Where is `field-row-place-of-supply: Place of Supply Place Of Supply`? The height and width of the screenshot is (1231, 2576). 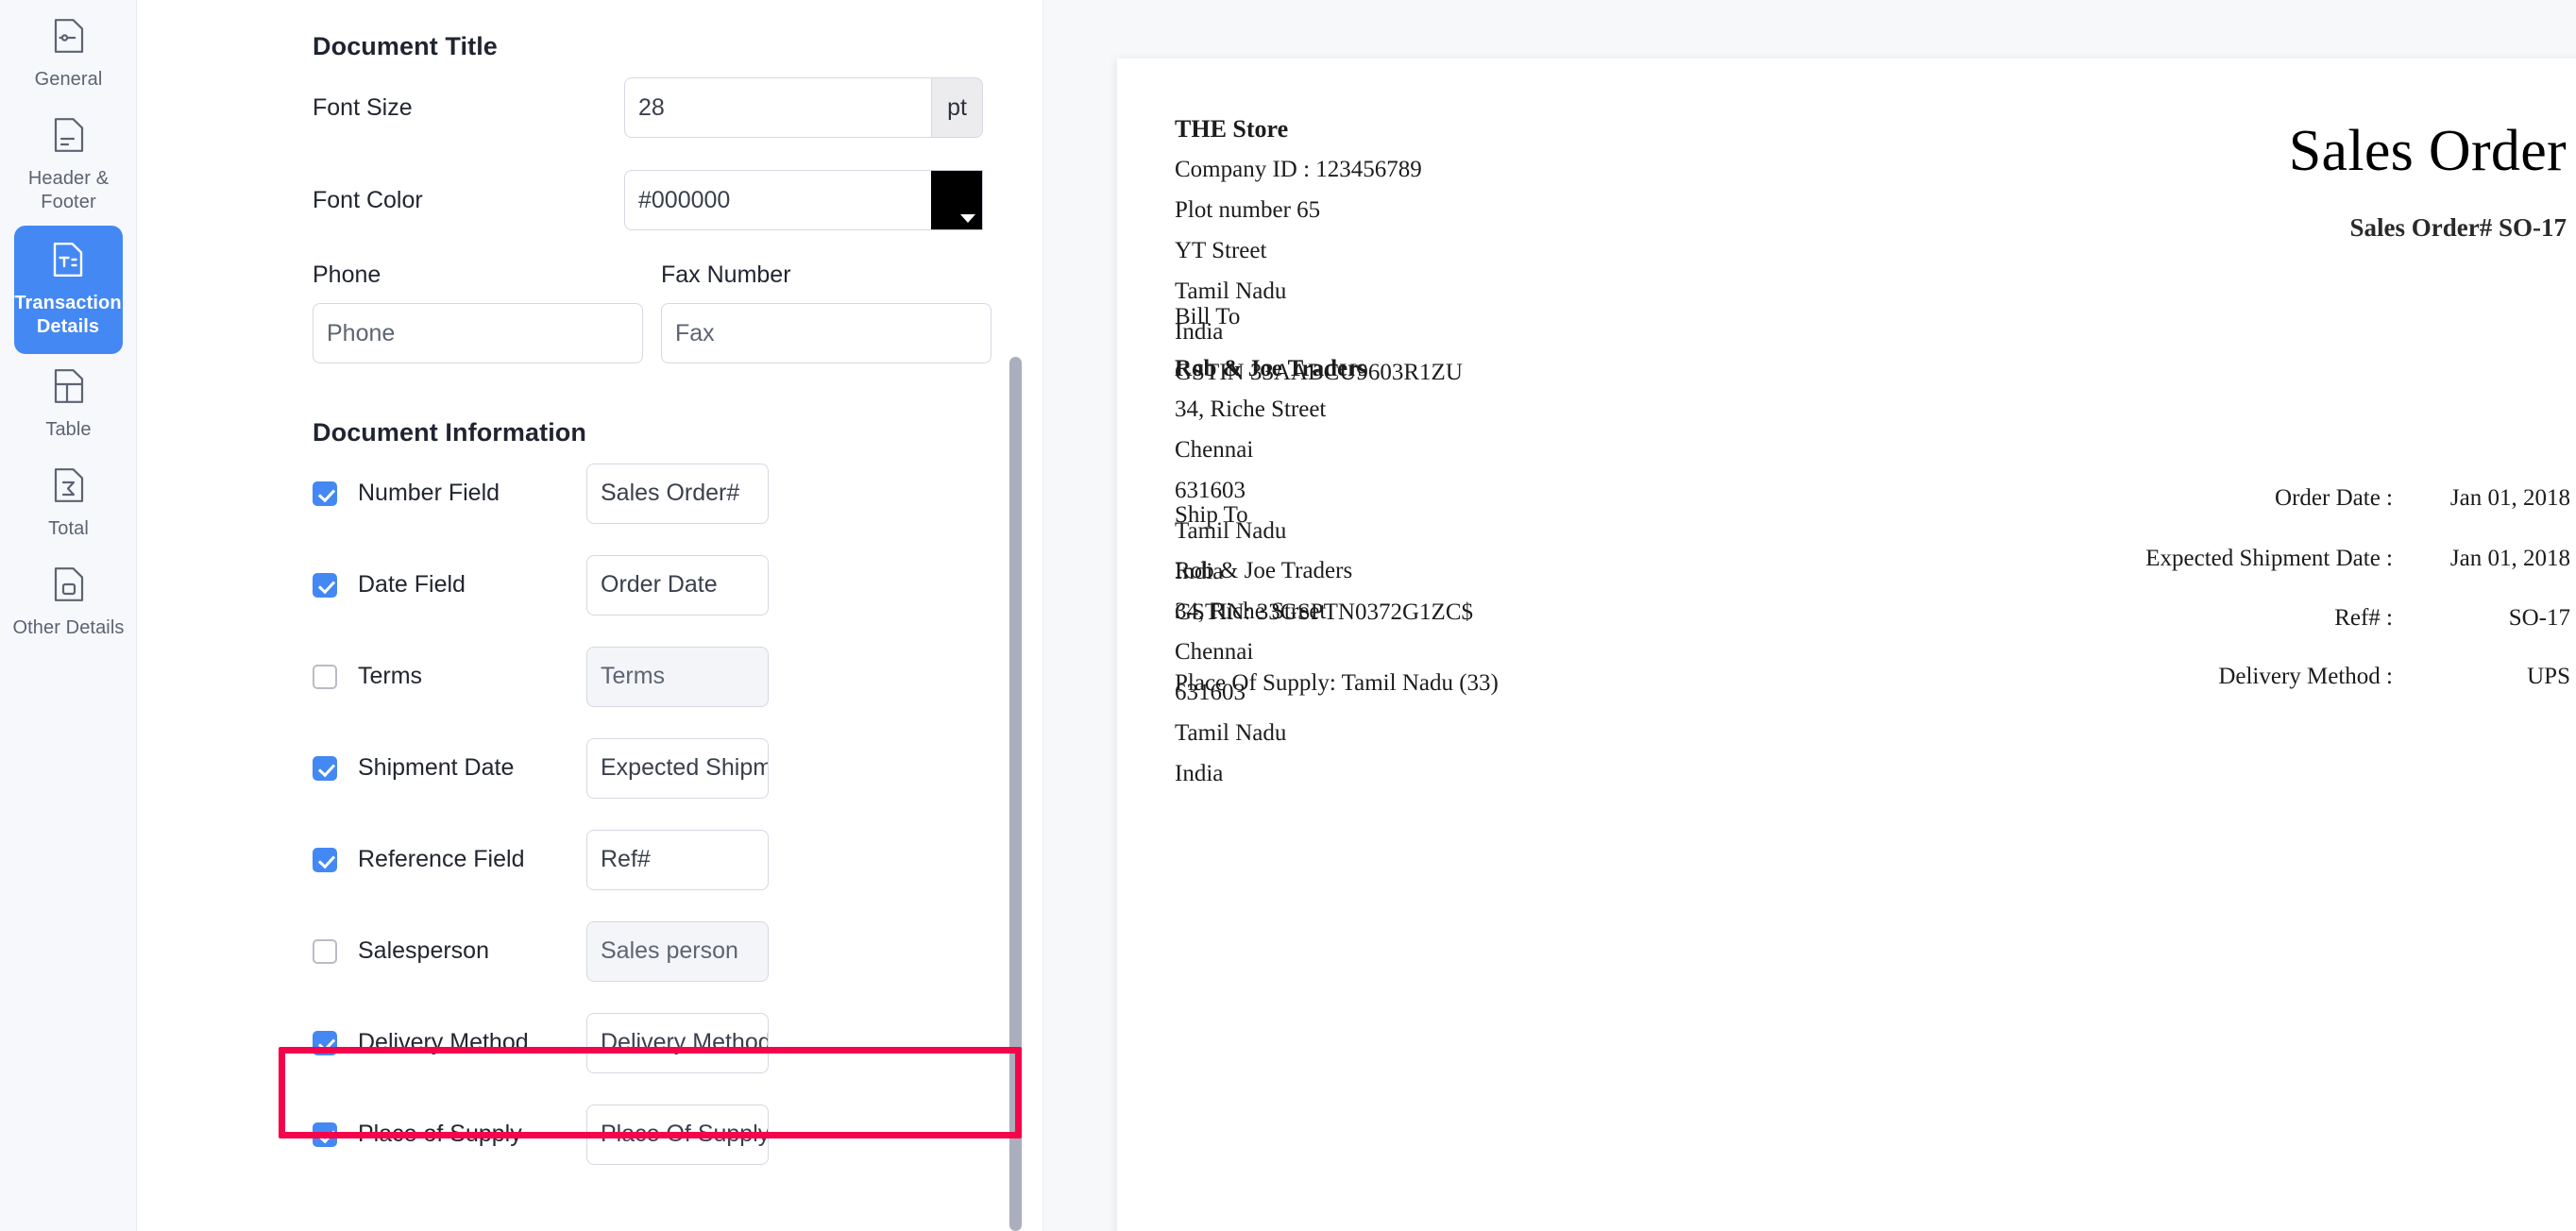
field-row-place-of-supply: Place of Supply Place Of Supply is located at coordinates (589, 1134).